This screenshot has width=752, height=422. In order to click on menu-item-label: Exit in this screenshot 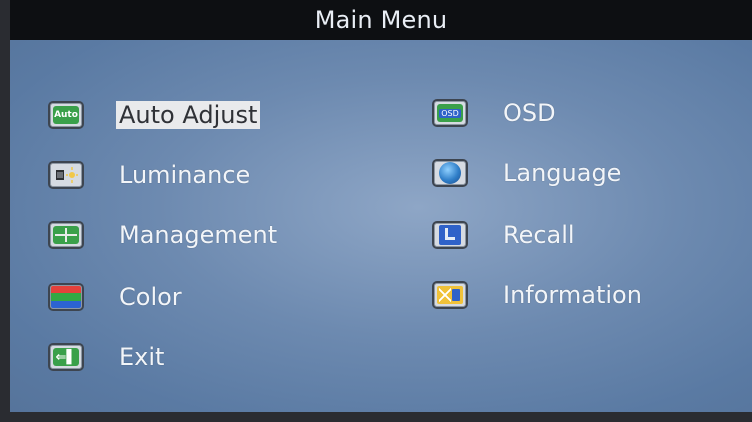, I will do `click(142, 357)`.